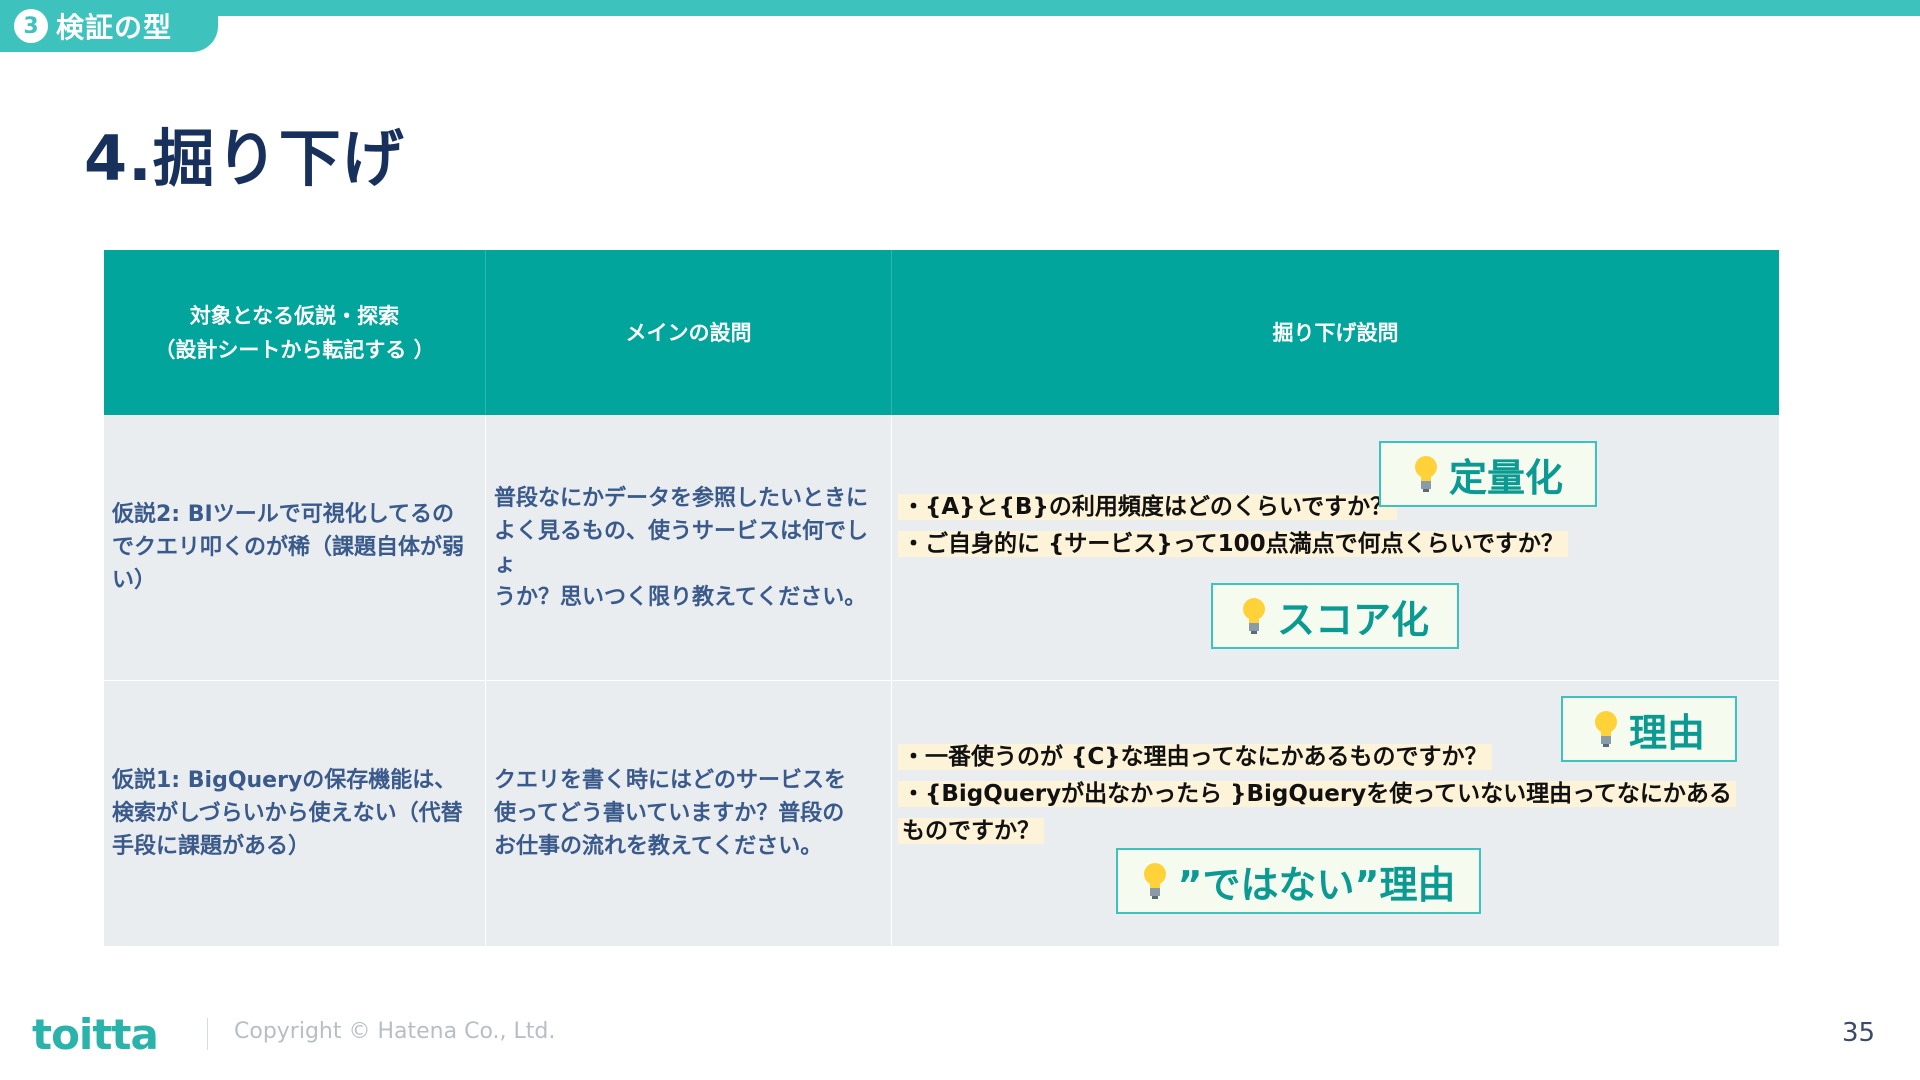  What do you see at coordinates (287, 813) in the screenshot?
I see `text-line: 検索がしづらいから使えない（代替` at bounding box center [287, 813].